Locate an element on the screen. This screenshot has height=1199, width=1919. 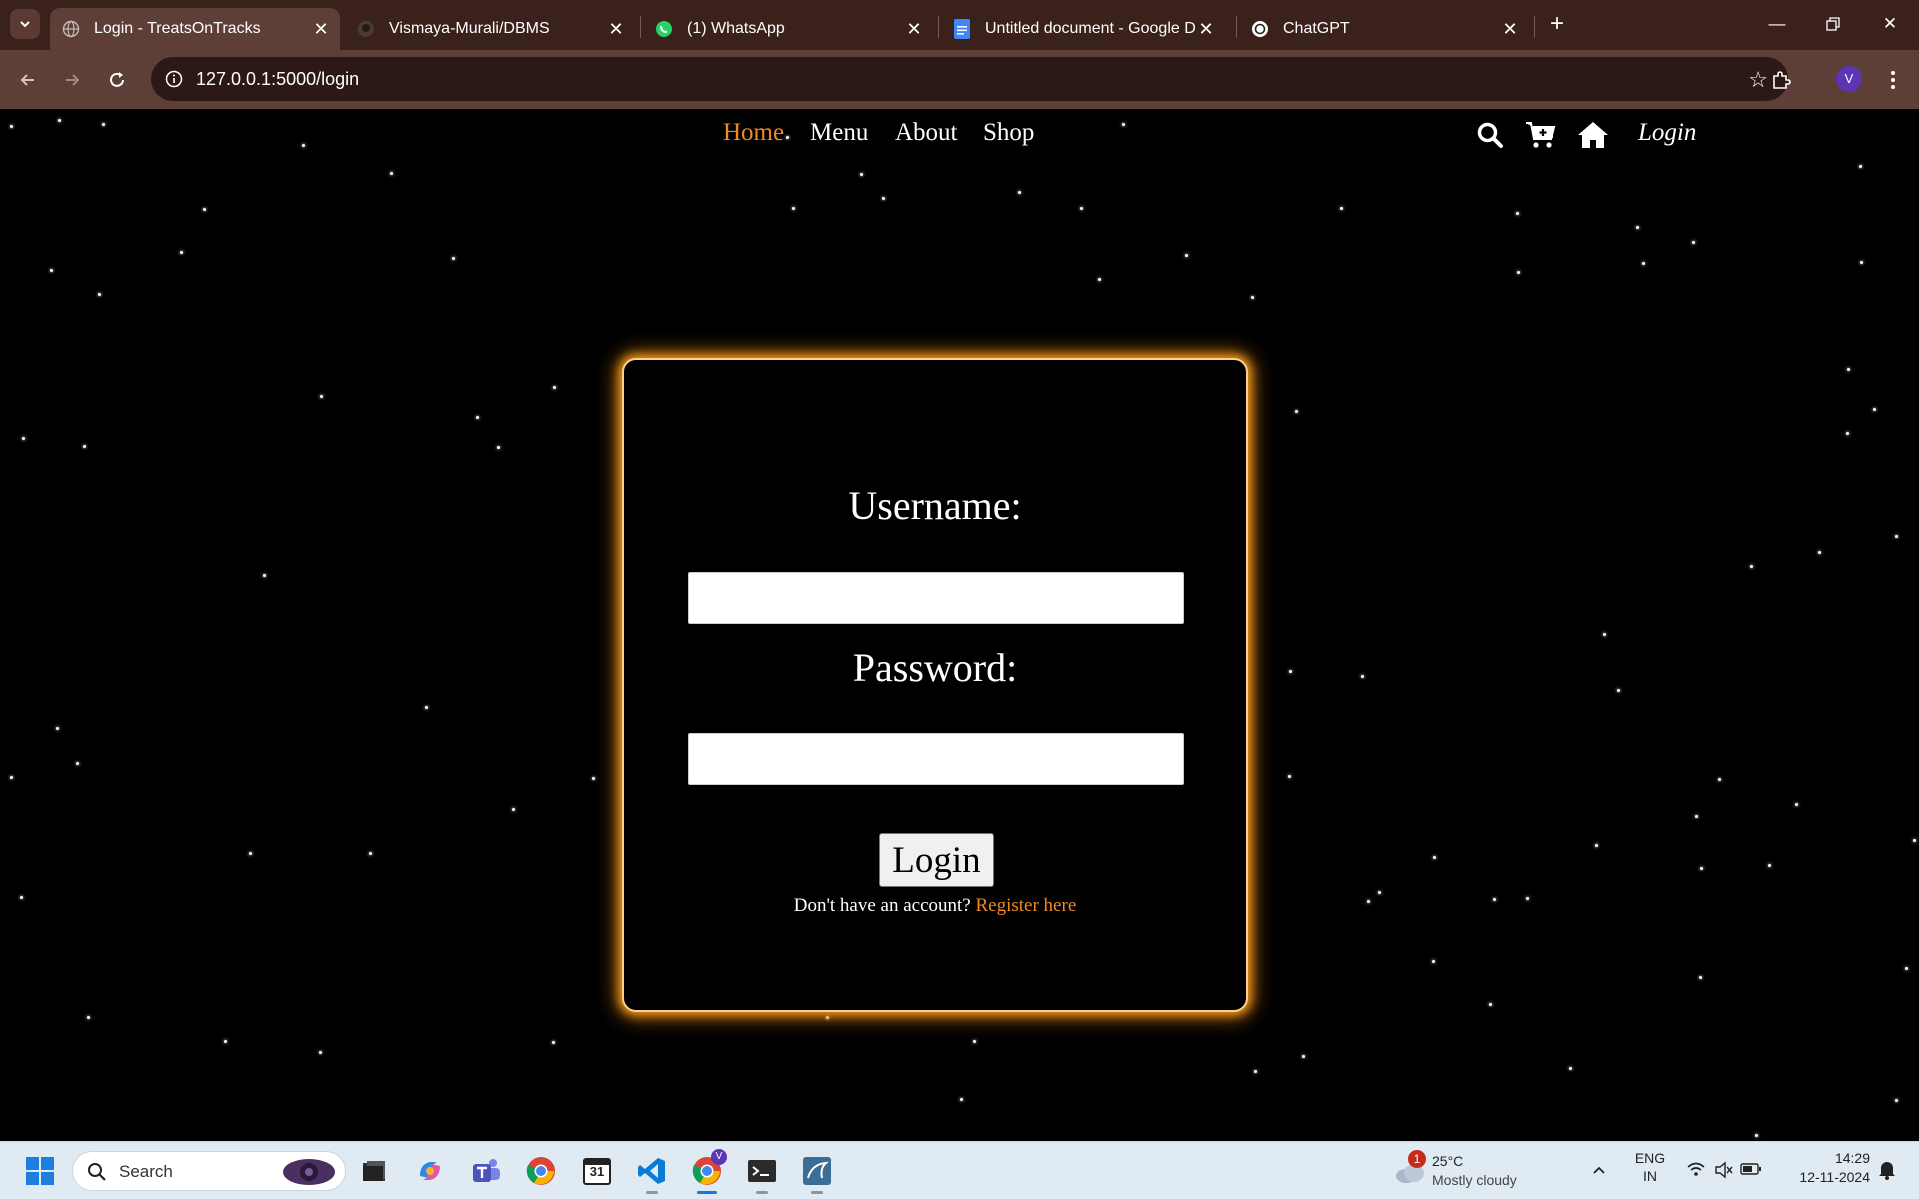
quick-settings-button is located at coordinates (1724, 1170).